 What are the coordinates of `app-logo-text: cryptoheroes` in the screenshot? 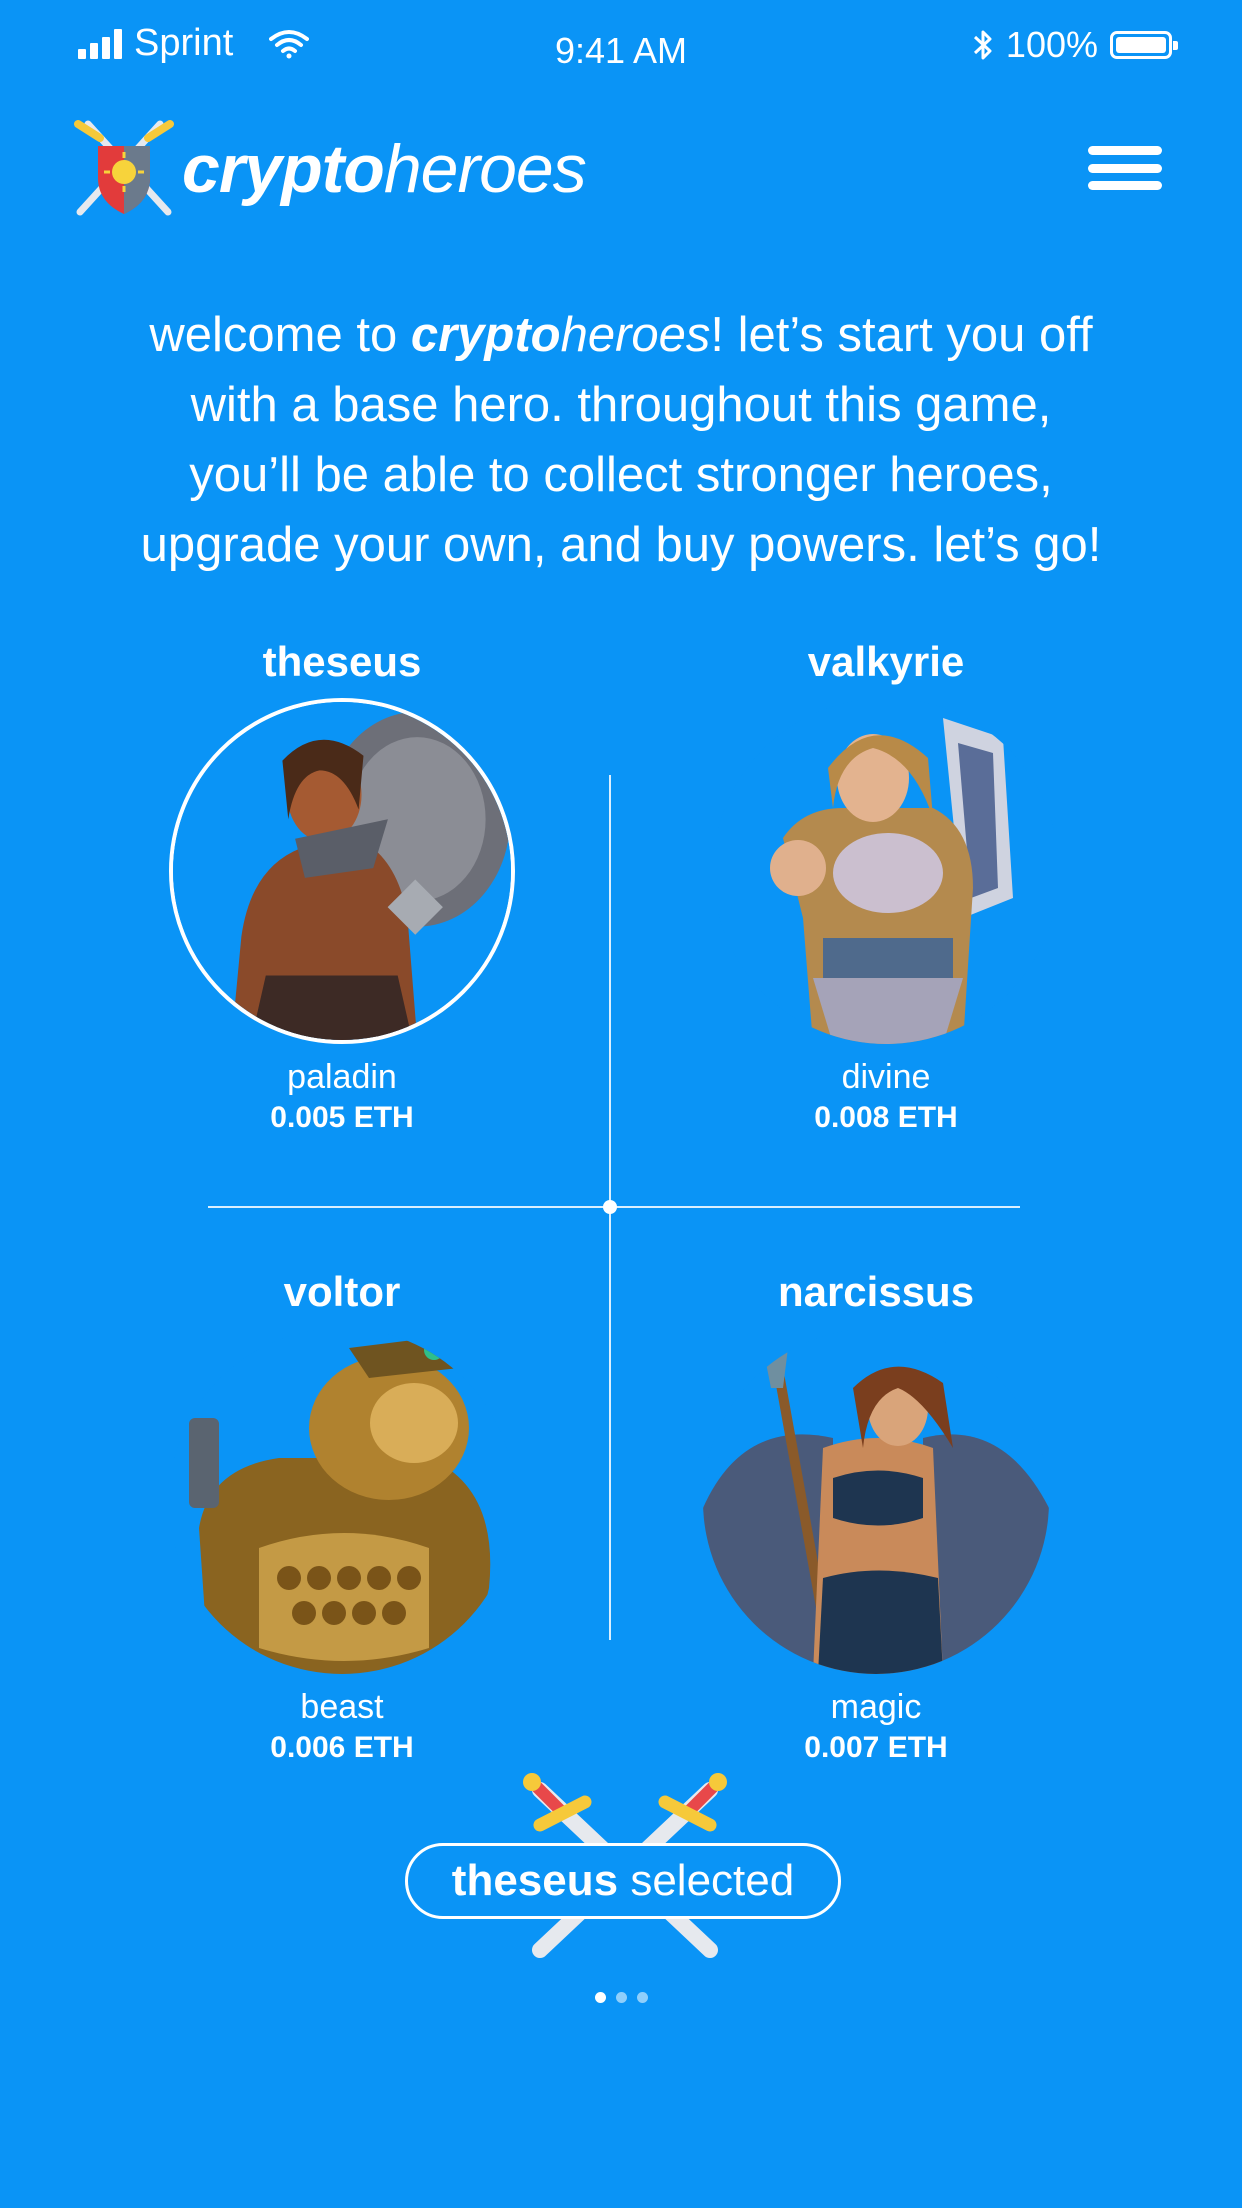 It's located at (384, 169).